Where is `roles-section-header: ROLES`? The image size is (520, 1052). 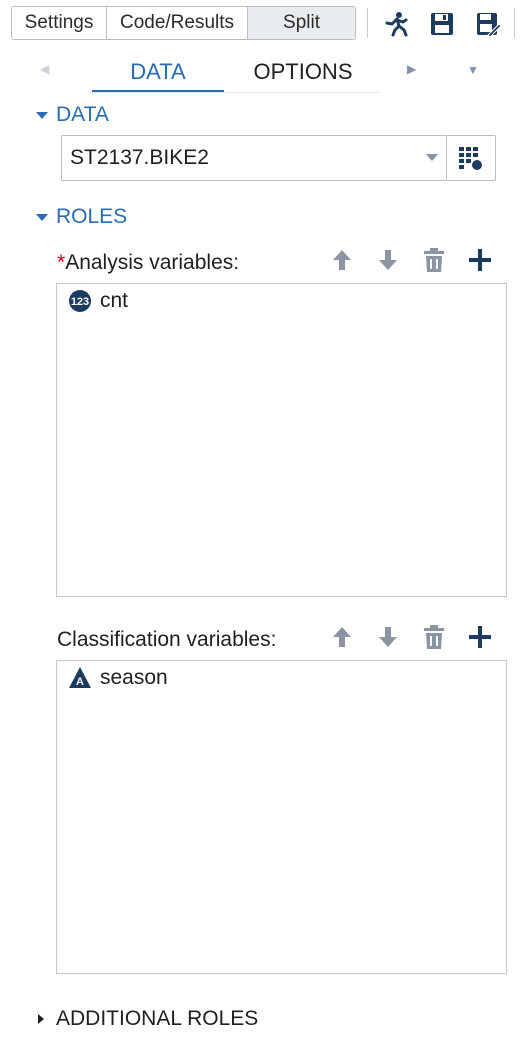
roles-section-header: ROLES is located at coordinates (81, 217).